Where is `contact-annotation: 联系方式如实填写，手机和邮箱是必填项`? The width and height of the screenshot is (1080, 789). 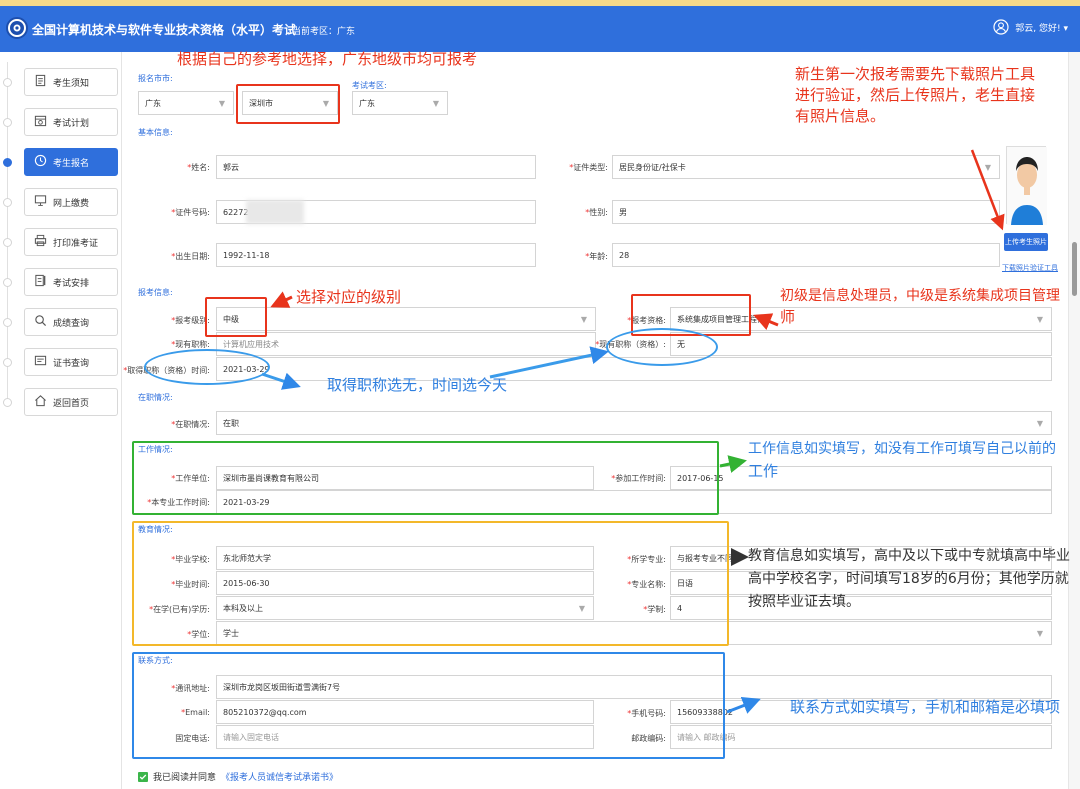 contact-annotation: 联系方式如实填写，手机和邮箱是必填项 is located at coordinates (925, 707).